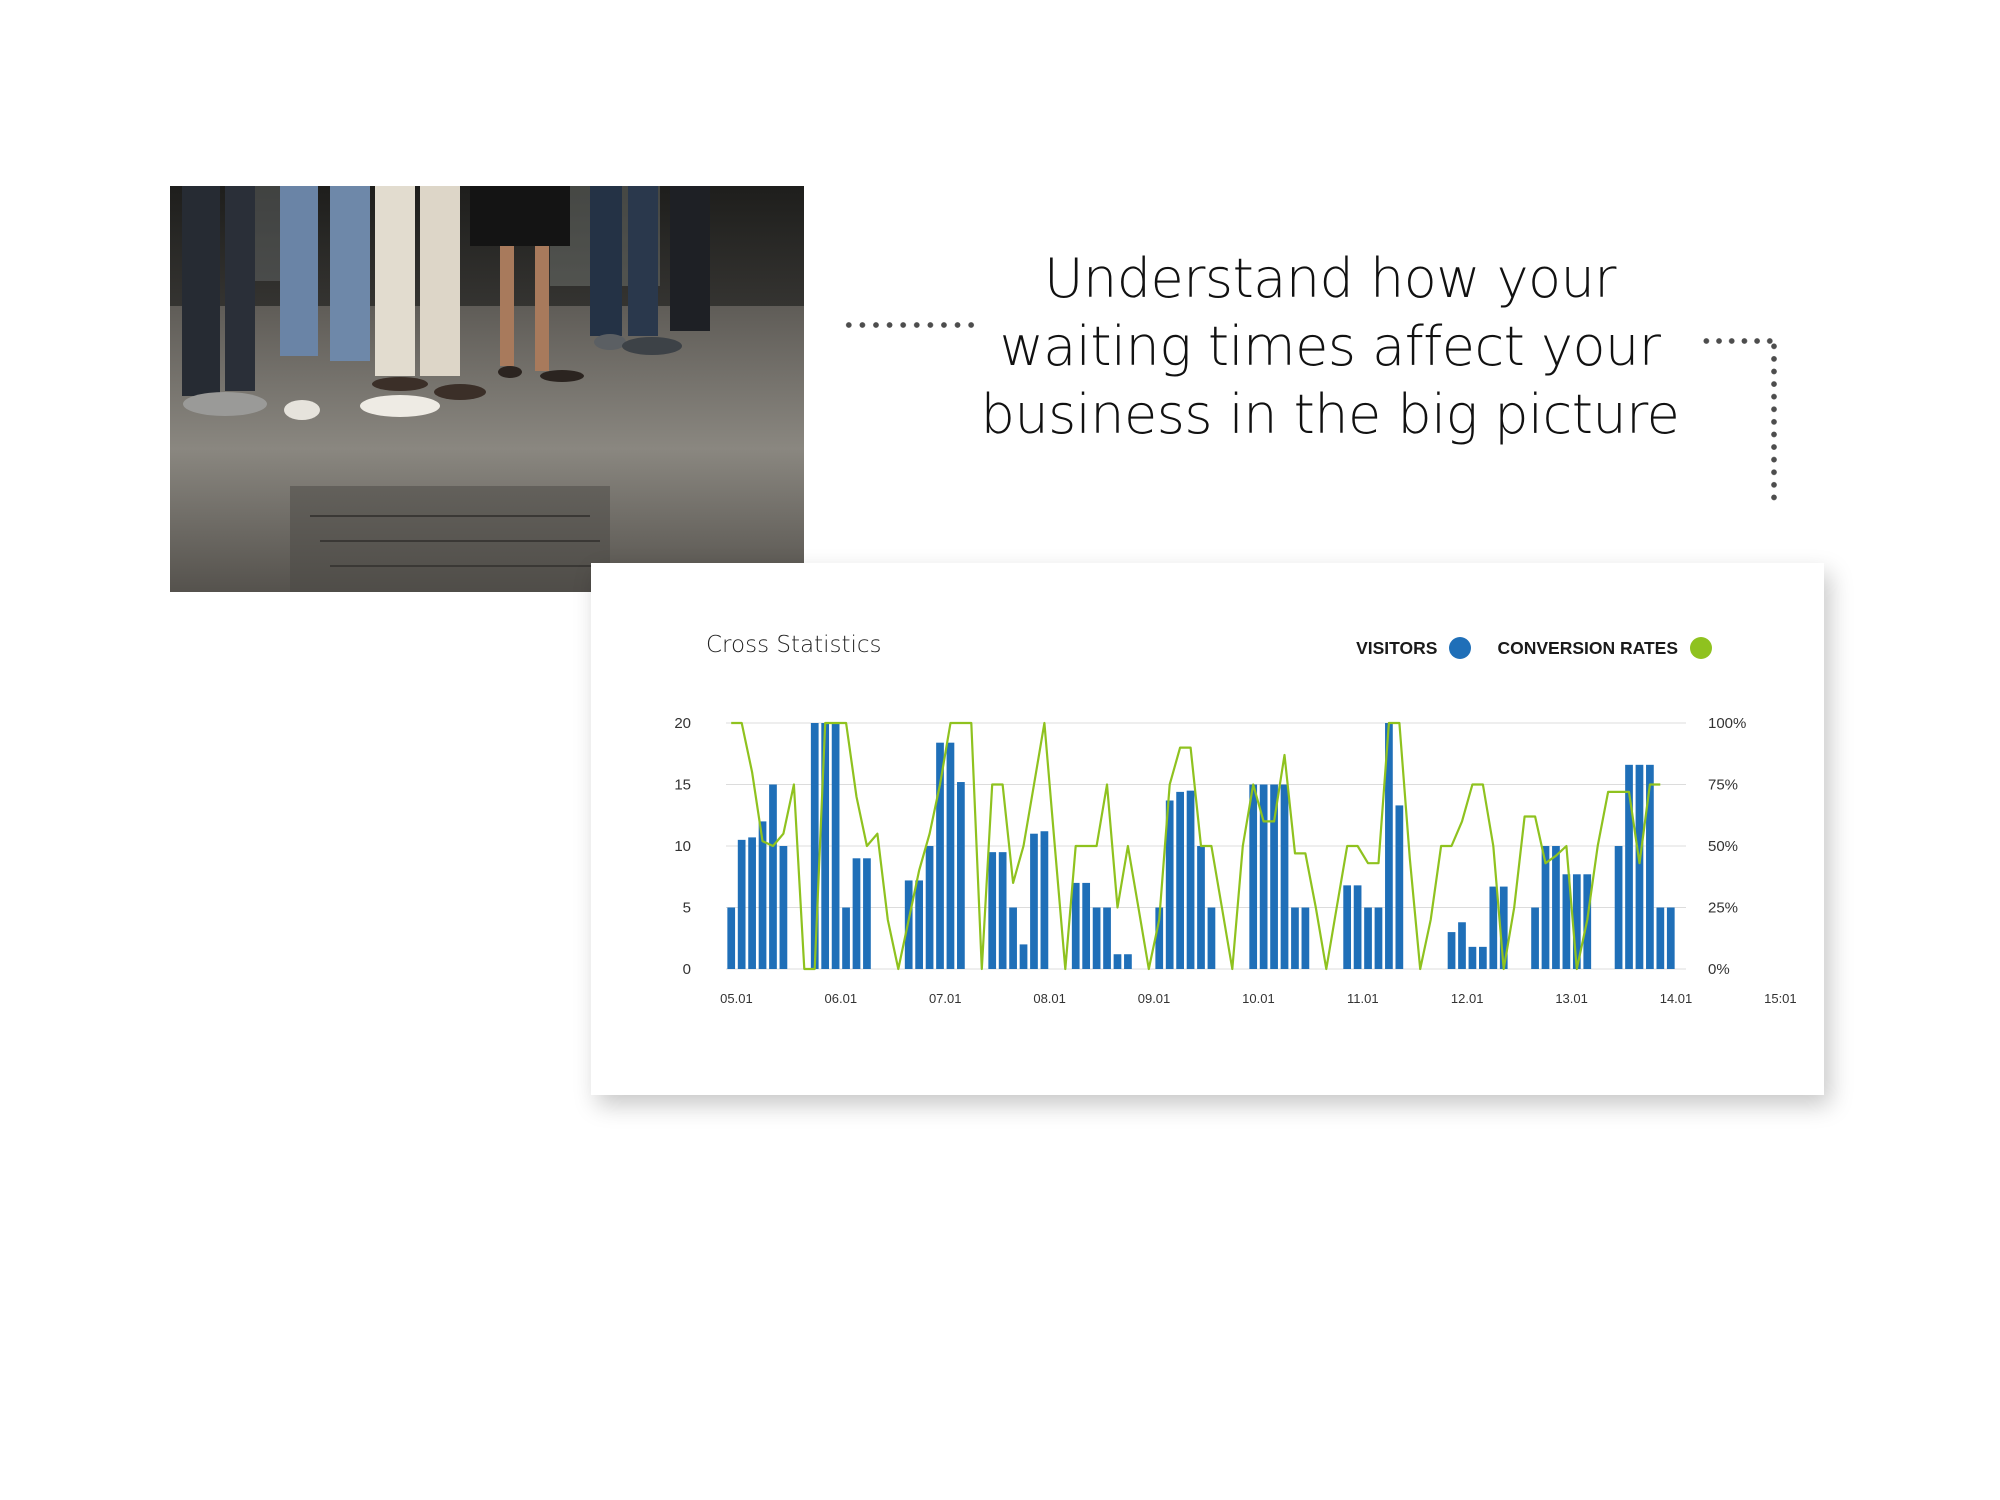 The image size is (2000, 1500). What do you see at coordinates (682, 846) in the screenshot?
I see `y-tick-left: 10` at bounding box center [682, 846].